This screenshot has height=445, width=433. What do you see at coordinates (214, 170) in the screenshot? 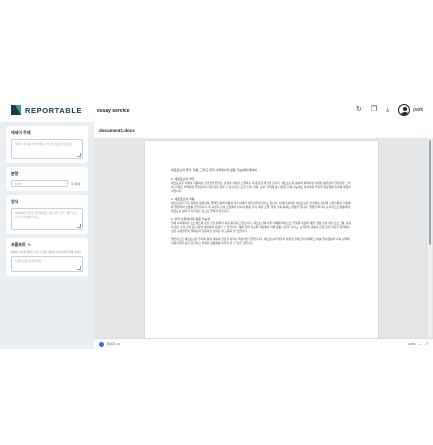
I see `document-intro: 세로토닌의 역할, 작용, 그리고 우리 사회에서의 활용 가능성에 대하여` at bounding box center [214, 170].